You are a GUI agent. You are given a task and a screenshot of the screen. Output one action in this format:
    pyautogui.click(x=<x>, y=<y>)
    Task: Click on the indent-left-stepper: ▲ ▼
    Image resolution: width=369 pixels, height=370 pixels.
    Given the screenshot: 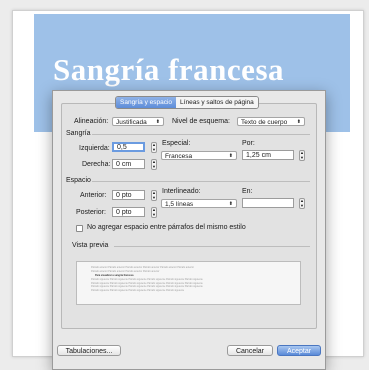 What is the action you would take?
    pyautogui.click(x=154, y=147)
    